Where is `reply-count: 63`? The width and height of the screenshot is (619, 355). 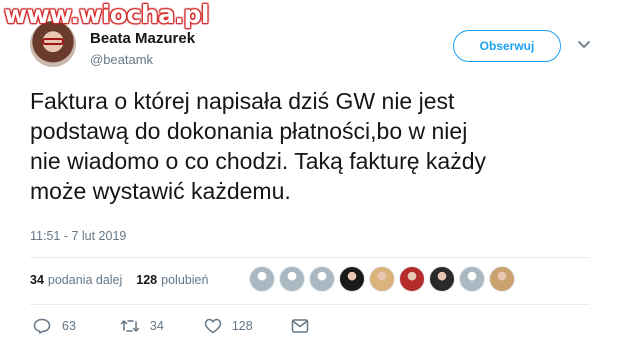 reply-count: 63 is located at coordinates (69, 326).